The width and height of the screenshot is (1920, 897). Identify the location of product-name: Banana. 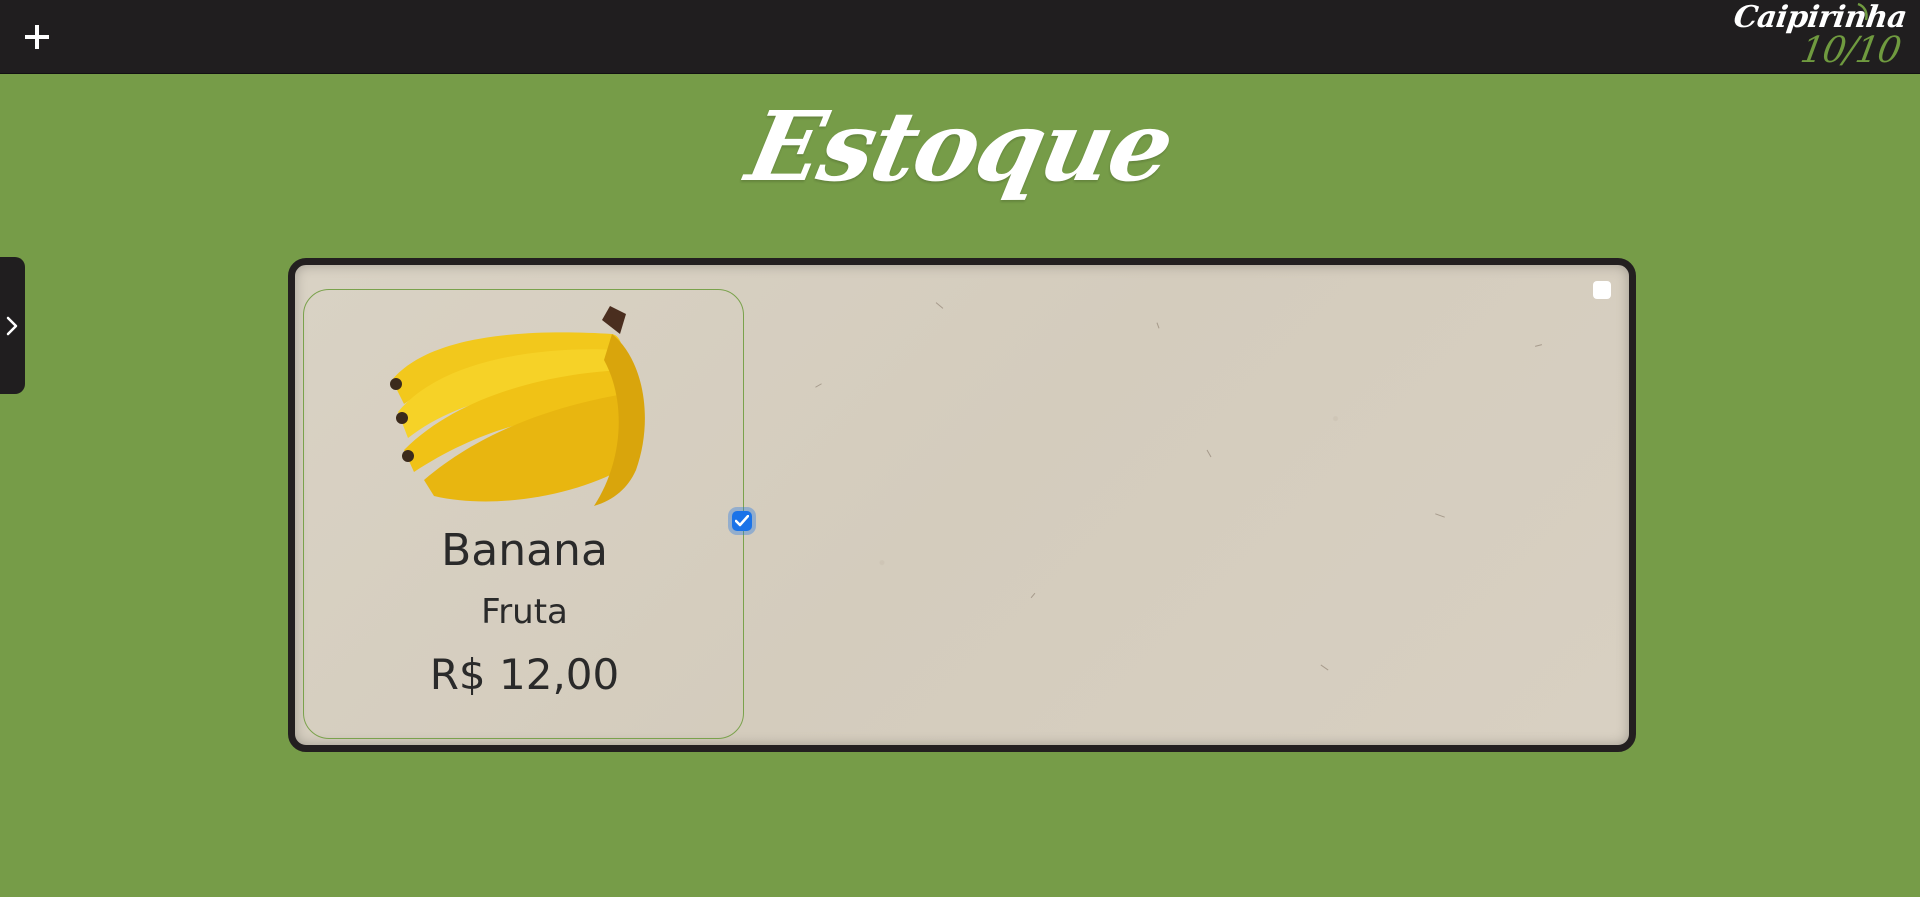
(524, 550).